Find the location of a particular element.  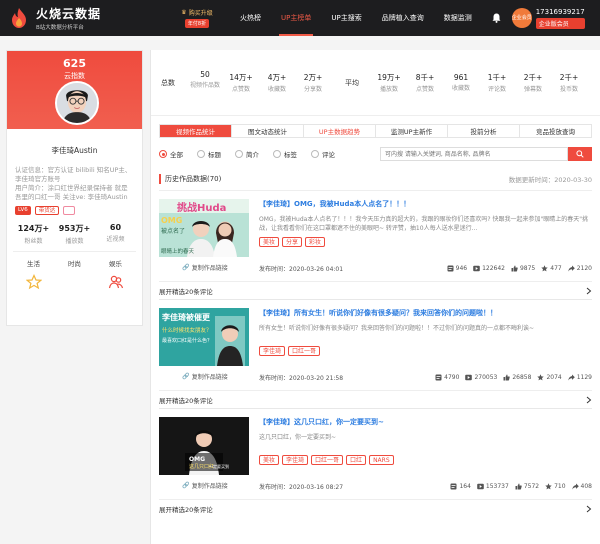

category-fashion: 时尚 is located at coordinates (74, 274).